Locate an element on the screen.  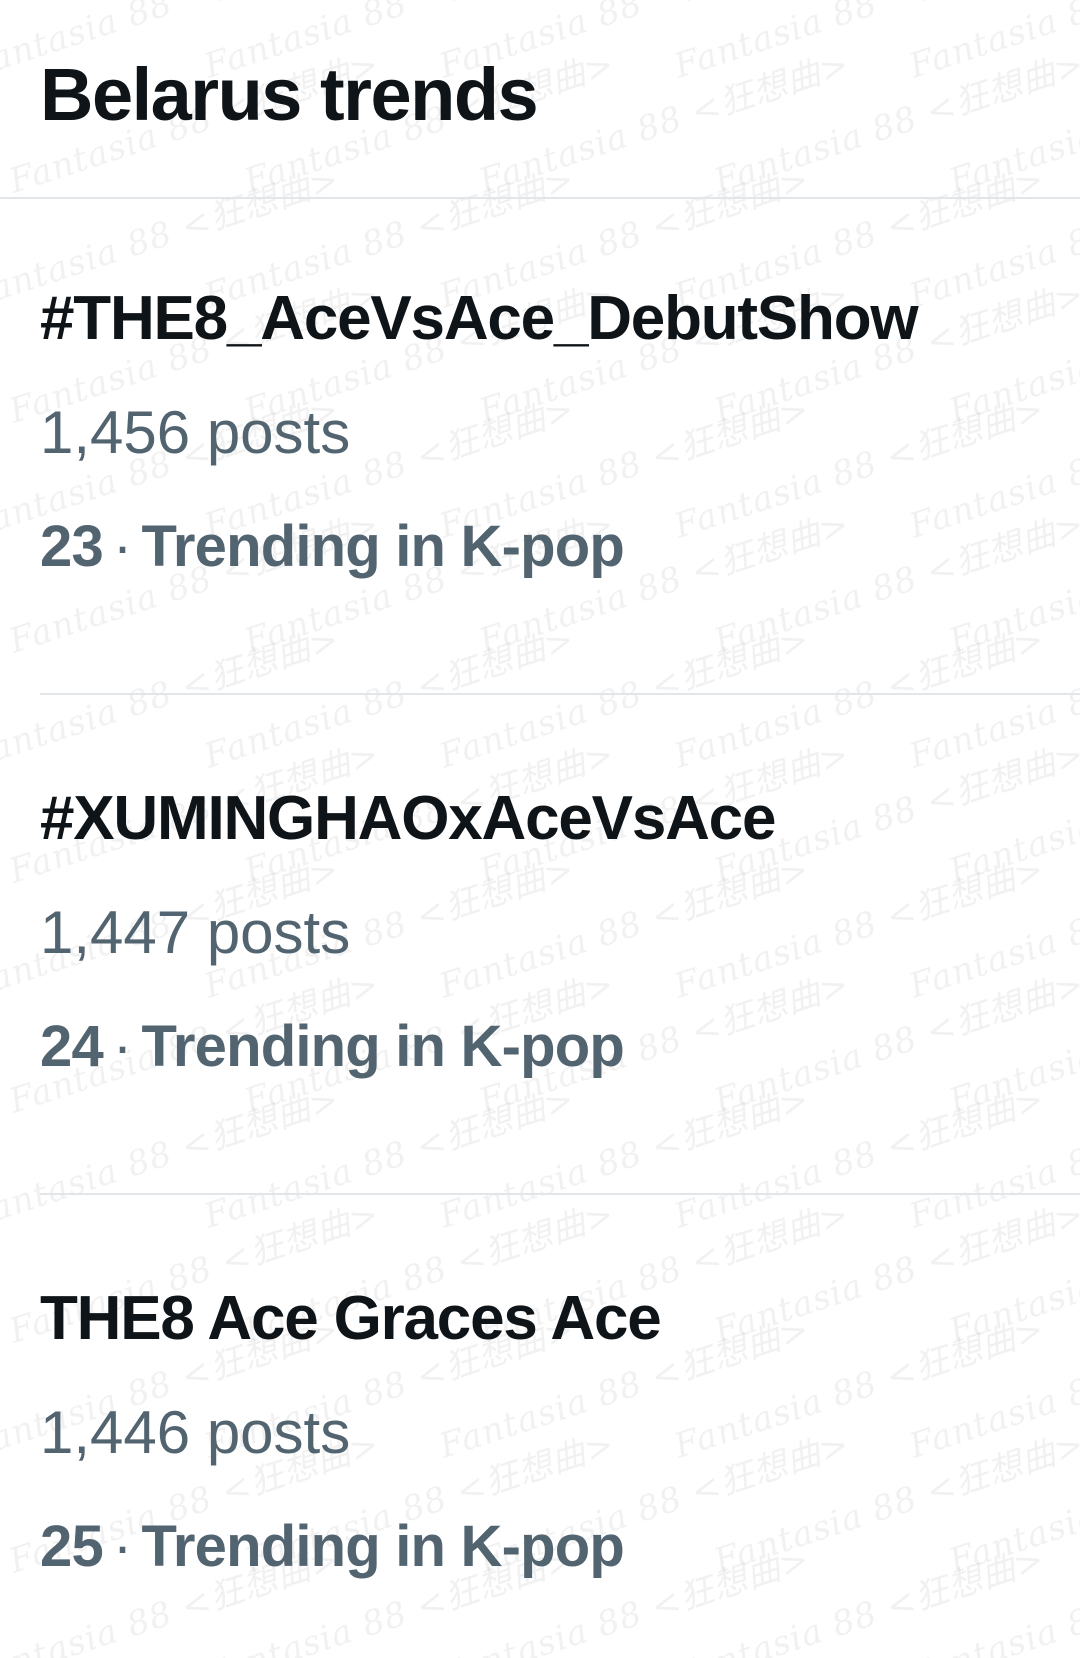
trend-name: #XUMINGHAOxAceVsAce is located at coordinates (408, 818).